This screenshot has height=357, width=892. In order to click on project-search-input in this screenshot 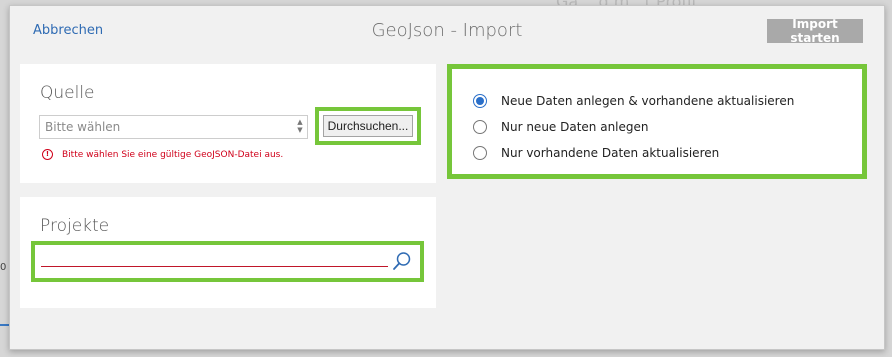, I will do `click(214, 266)`.